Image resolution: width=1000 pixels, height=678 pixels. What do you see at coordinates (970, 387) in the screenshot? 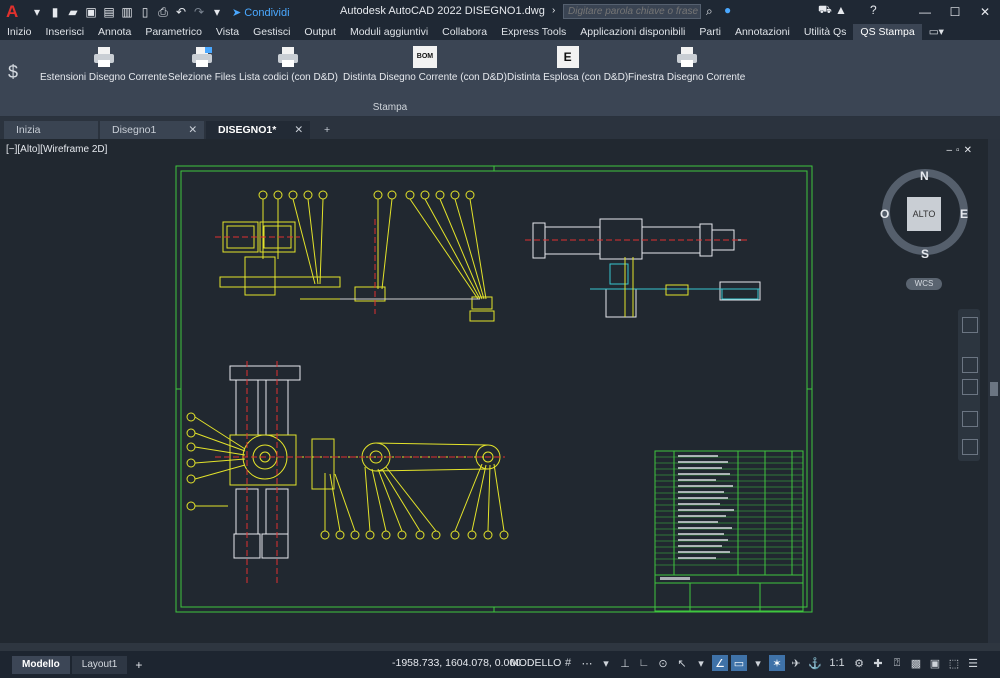
I see `zoom-icon` at bounding box center [970, 387].